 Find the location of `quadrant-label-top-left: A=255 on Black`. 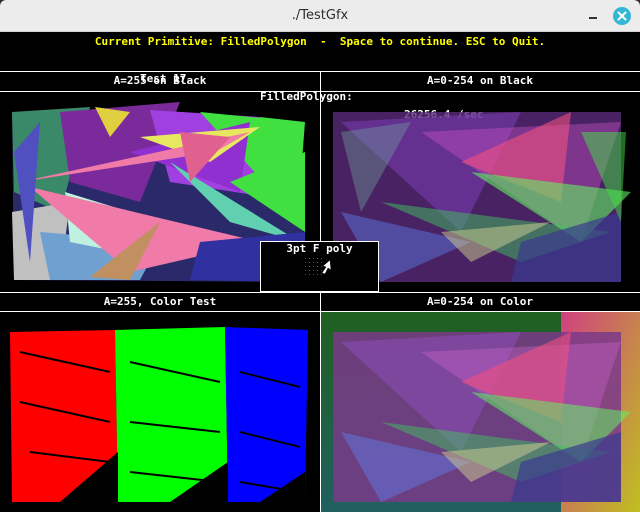

quadrant-label-top-left: A=255 on Black is located at coordinates (160, 80).